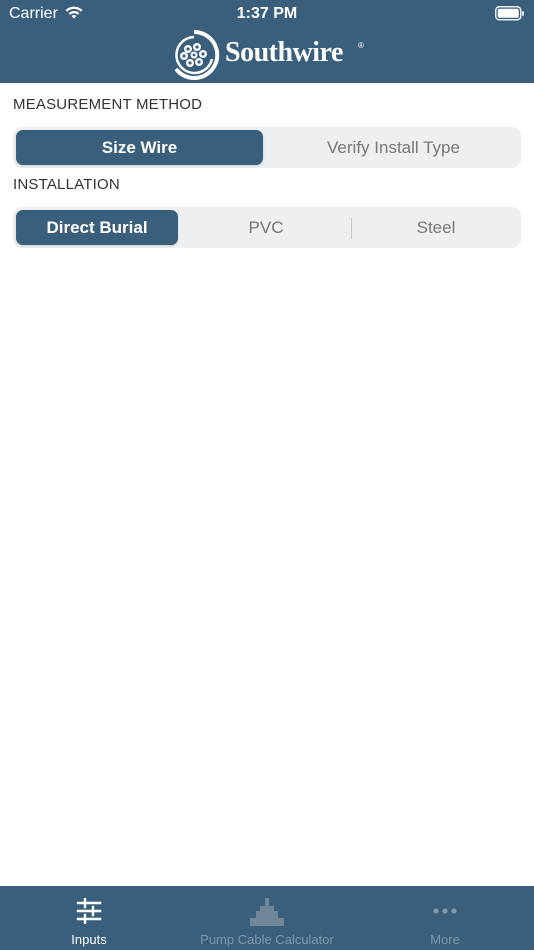  What do you see at coordinates (108, 104) in the screenshot?
I see `measurement-method-label: MEASUREMENT METHOD` at bounding box center [108, 104].